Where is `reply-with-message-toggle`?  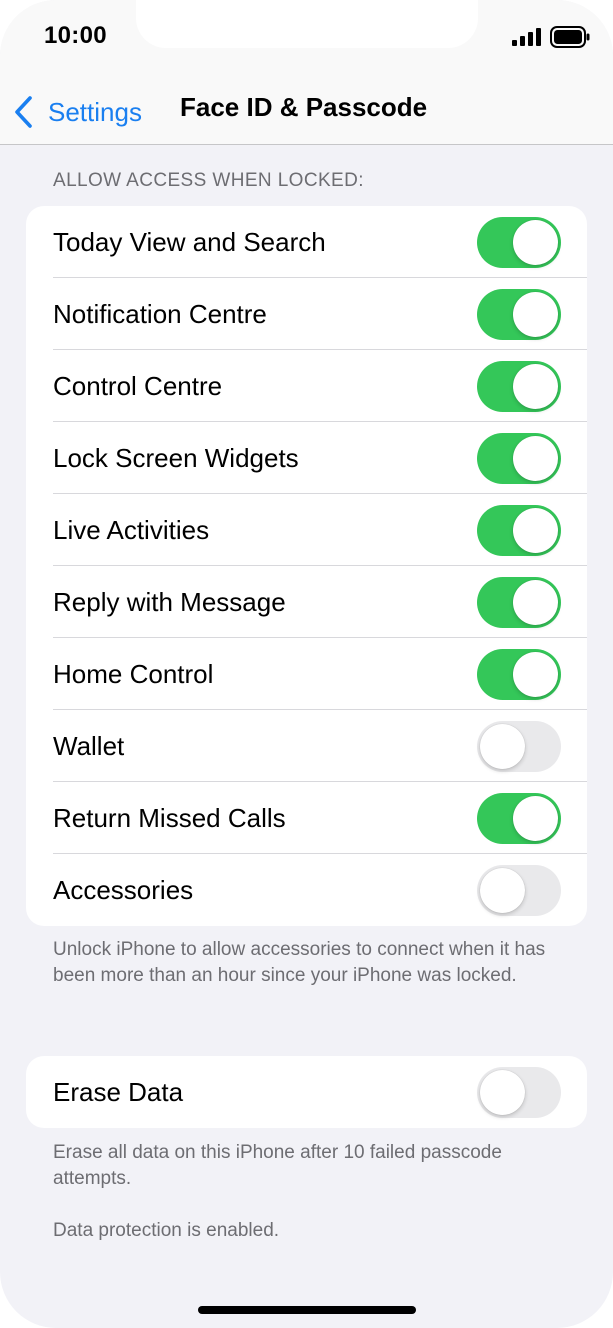
reply-with-message-toggle is located at coordinates (519, 602).